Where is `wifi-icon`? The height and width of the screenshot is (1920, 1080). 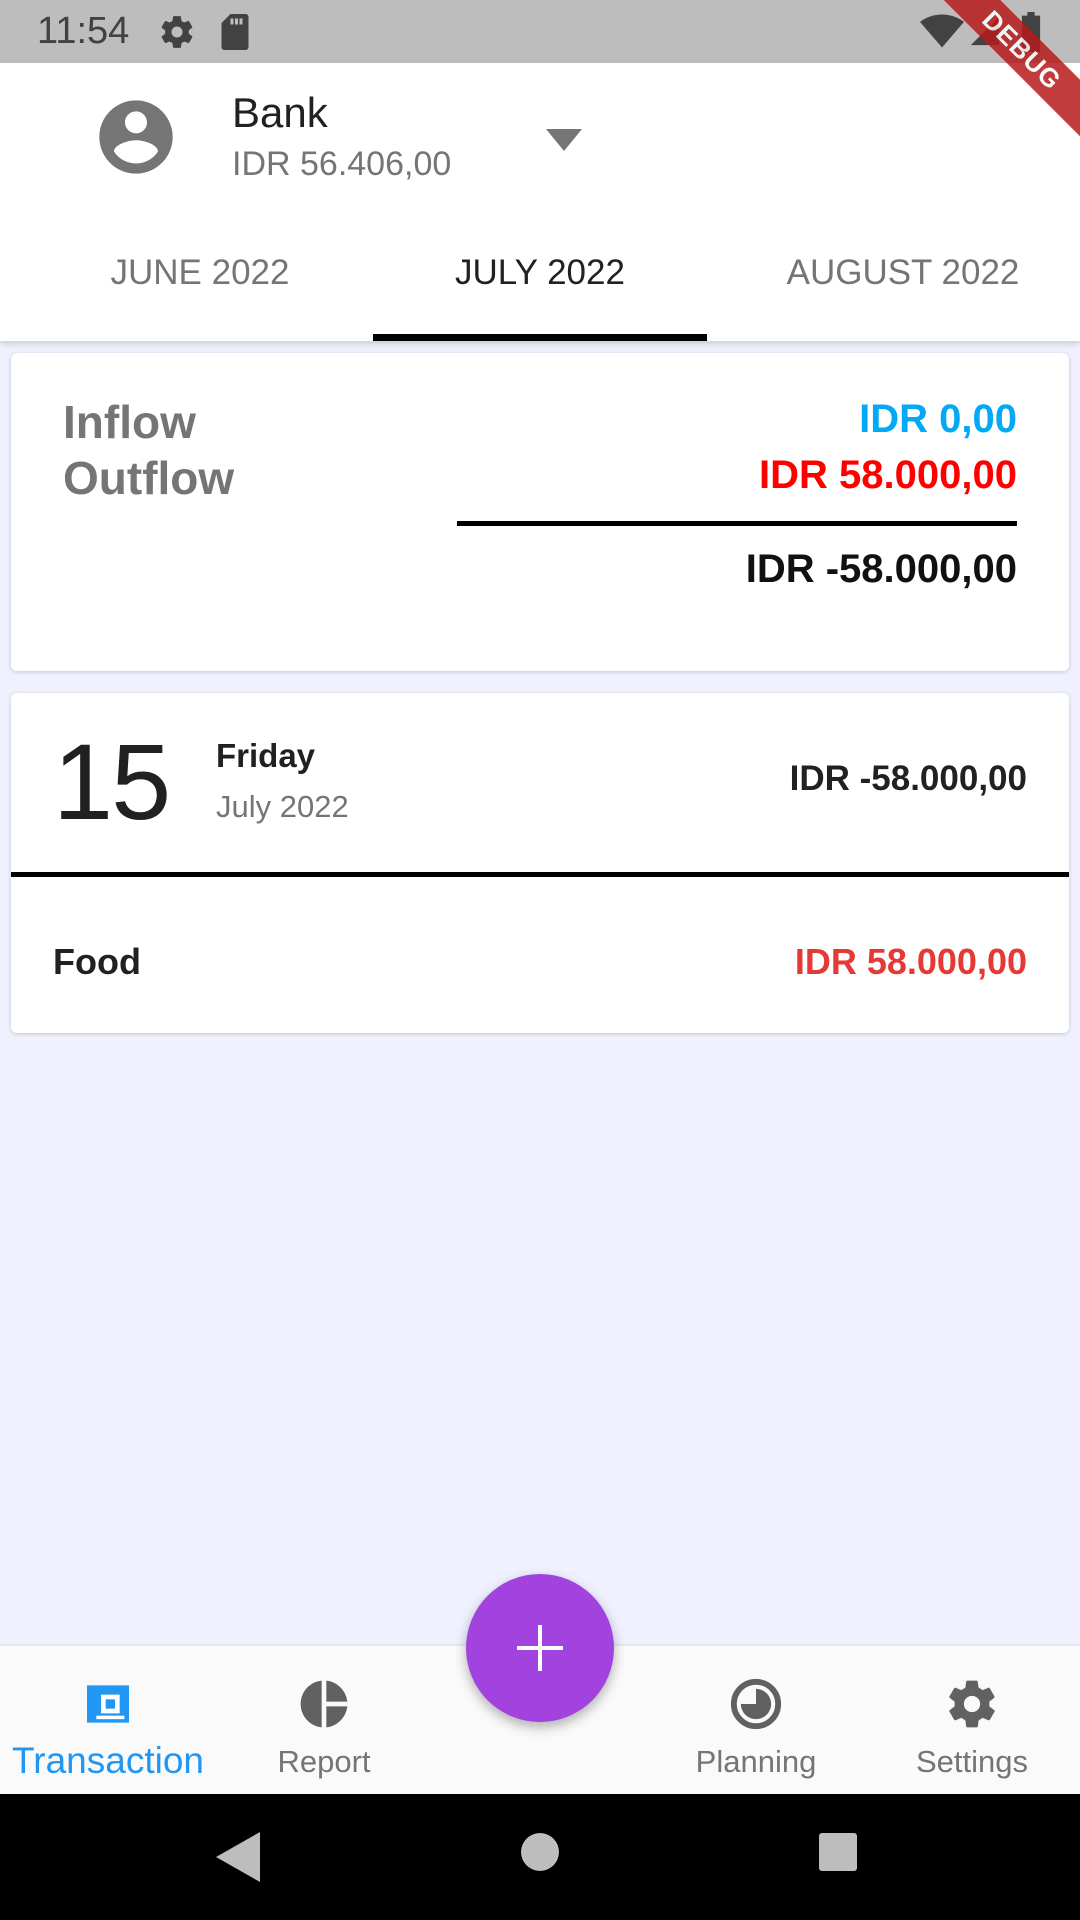
wifi-icon is located at coordinates (942, 31).